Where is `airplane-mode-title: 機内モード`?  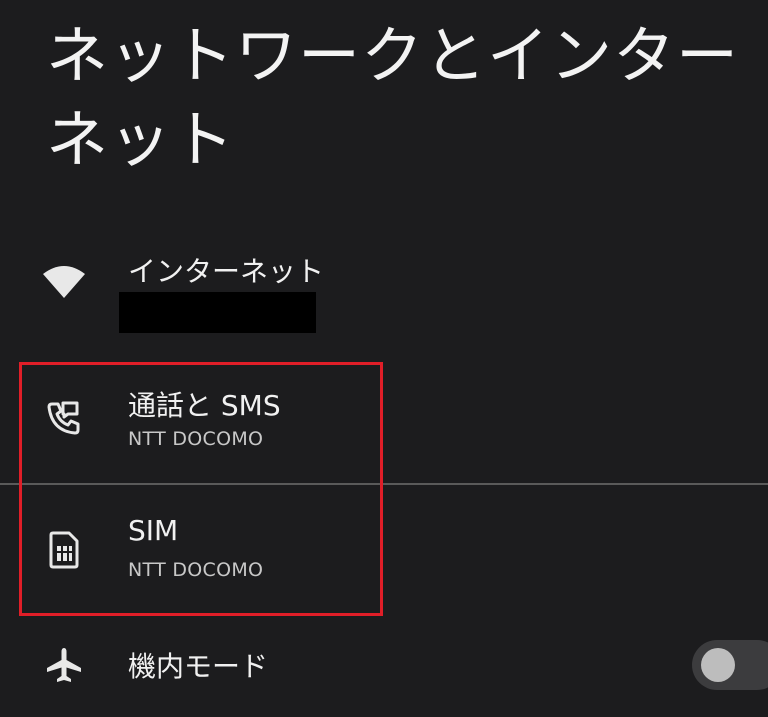
airplane-mode-title: 機内モード is located at coordinates (198, 666).